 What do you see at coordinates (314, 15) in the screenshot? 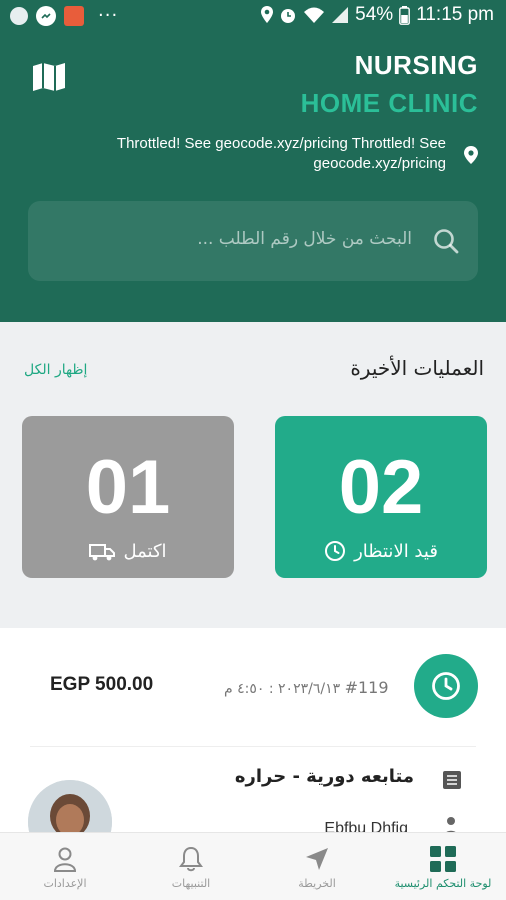
I see `wifi-icon` at bounding box center [314, 15].